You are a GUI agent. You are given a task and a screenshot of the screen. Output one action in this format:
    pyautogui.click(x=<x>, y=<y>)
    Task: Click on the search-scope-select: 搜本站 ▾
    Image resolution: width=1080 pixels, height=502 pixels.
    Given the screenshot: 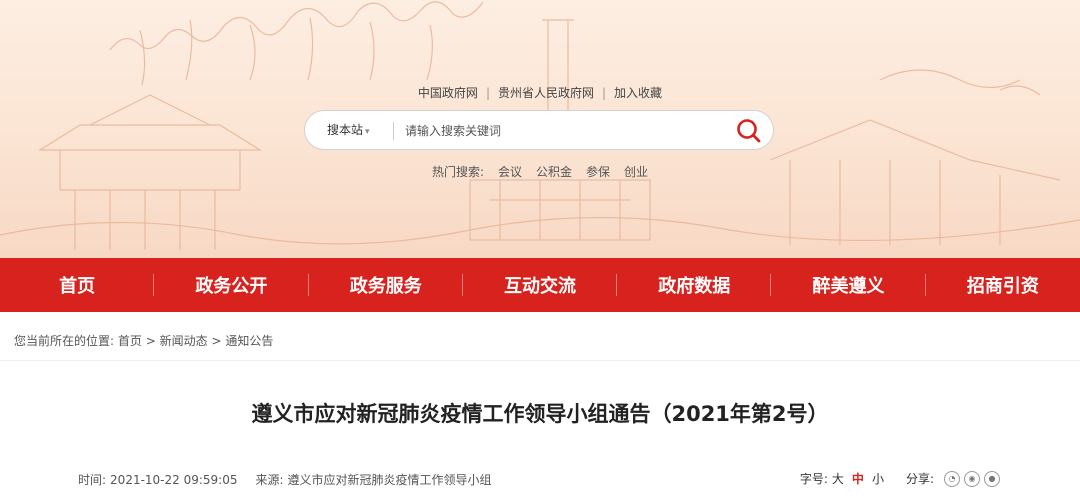 What is the action you would take?
    pyautogui.click(x=348, y=130)
    